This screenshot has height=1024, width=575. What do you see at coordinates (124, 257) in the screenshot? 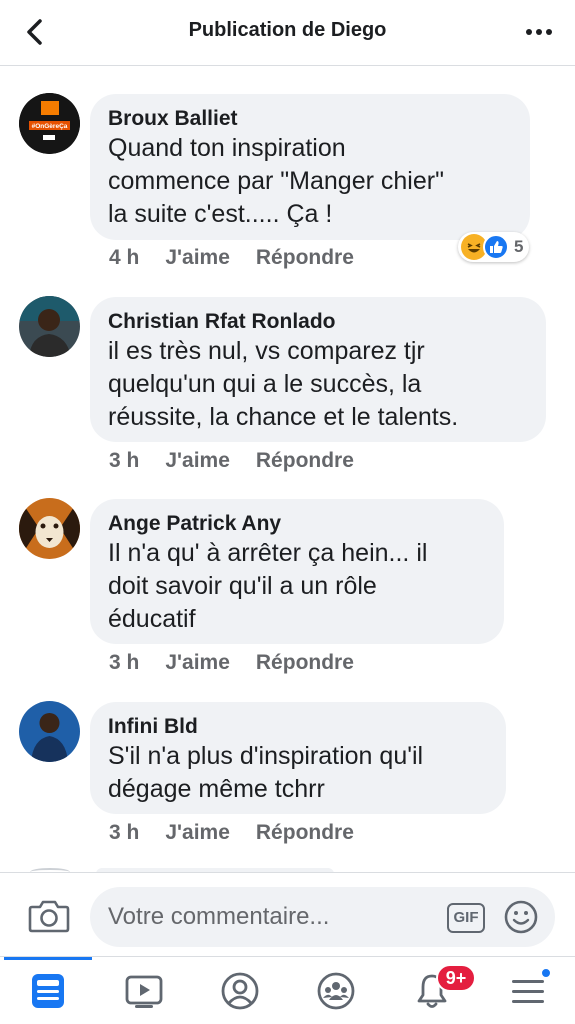
I see `comment-time: 4 h` at bounding box center [124, 257].